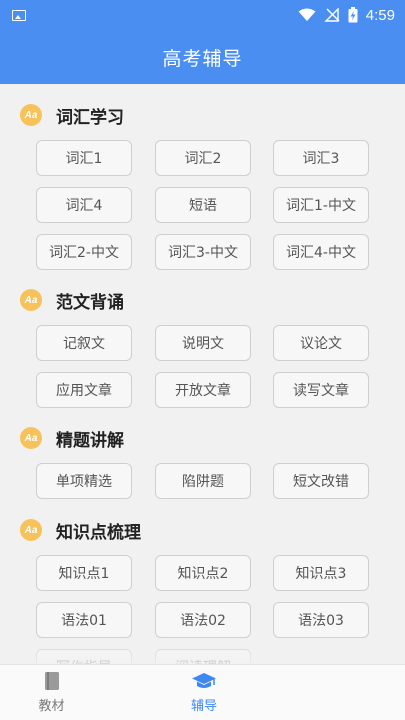 This screenshot has width=405, height=720. I want to click on item-button: 词汇1, so click(84, 158).